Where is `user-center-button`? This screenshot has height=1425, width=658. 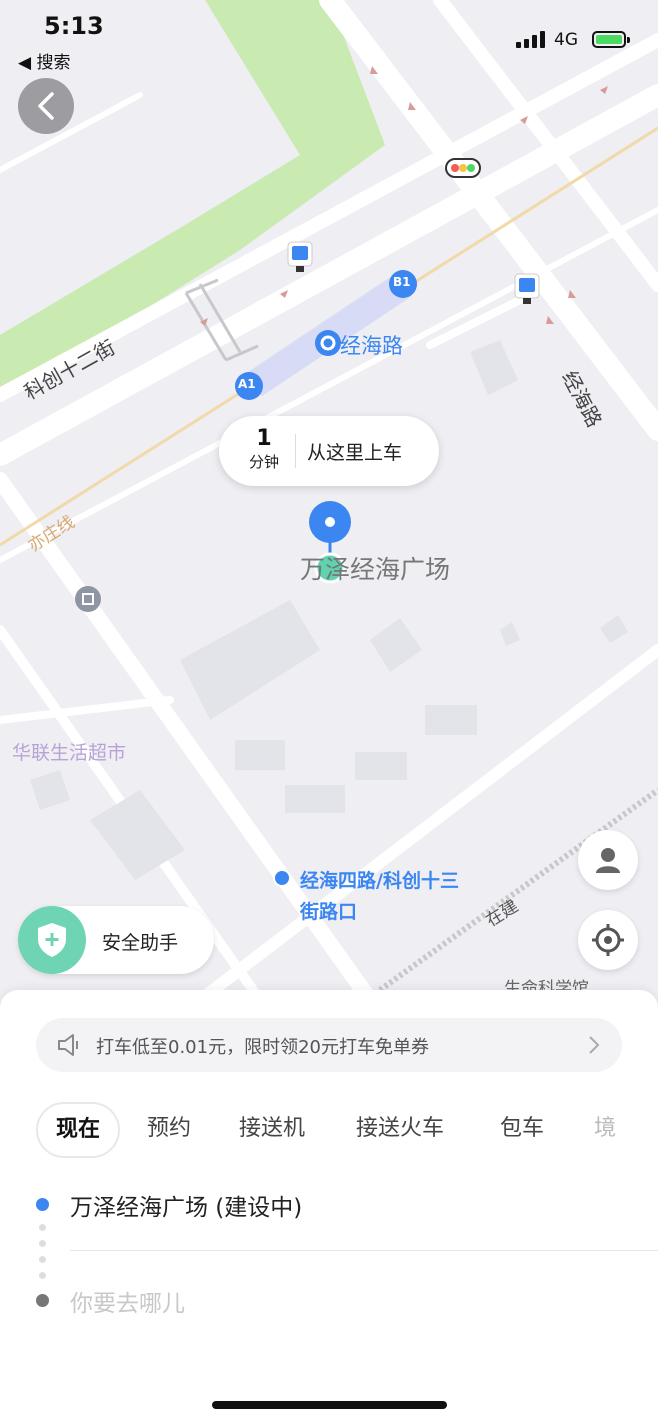
user-center-button is located at coordinates (608, 860).